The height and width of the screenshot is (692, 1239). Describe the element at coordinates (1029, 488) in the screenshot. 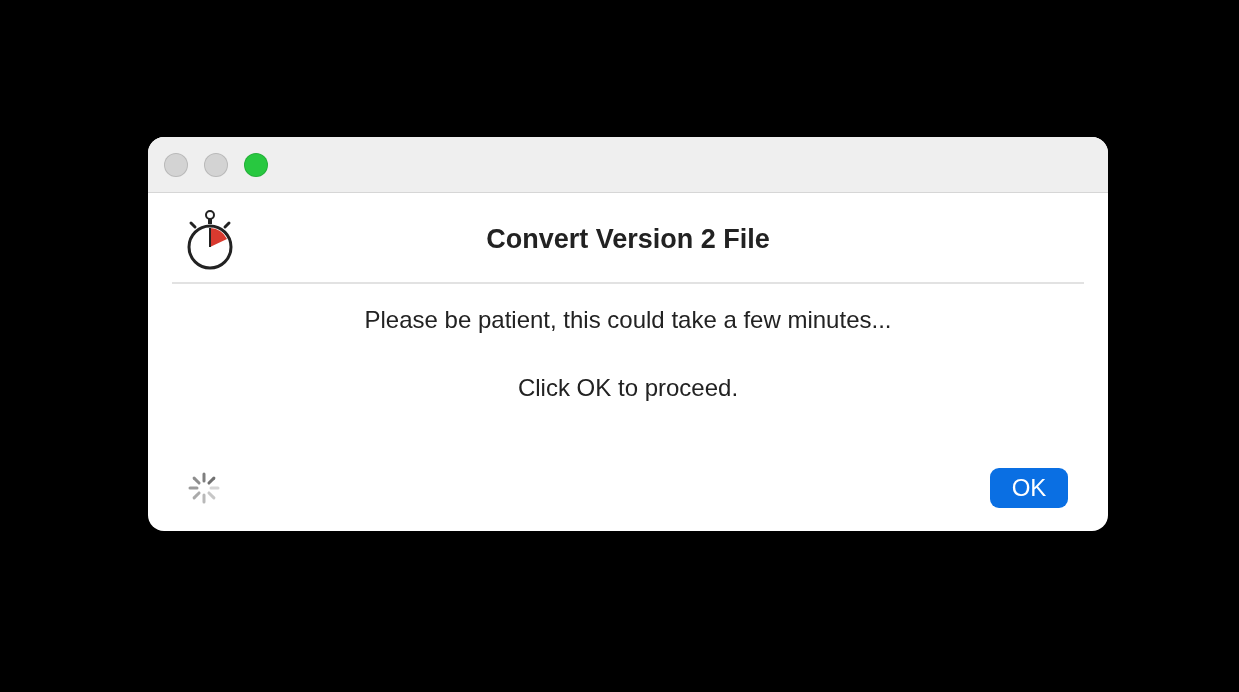

I see `ok-button: OK` at that location.